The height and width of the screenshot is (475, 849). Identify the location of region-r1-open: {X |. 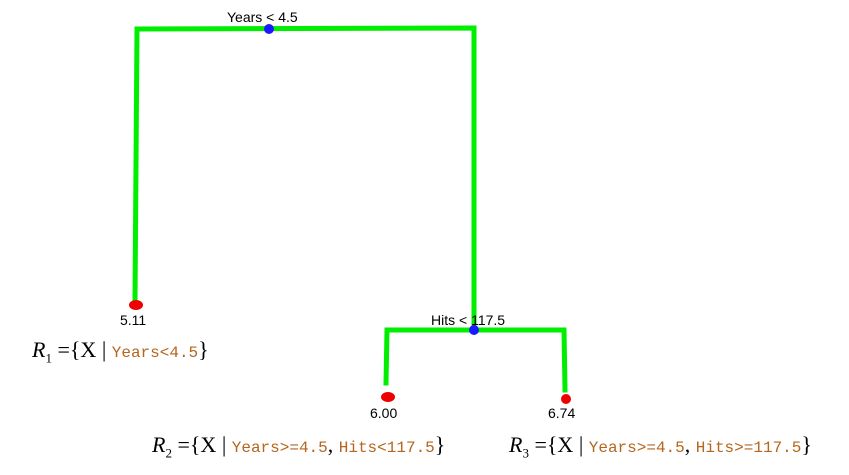
(88, 349).